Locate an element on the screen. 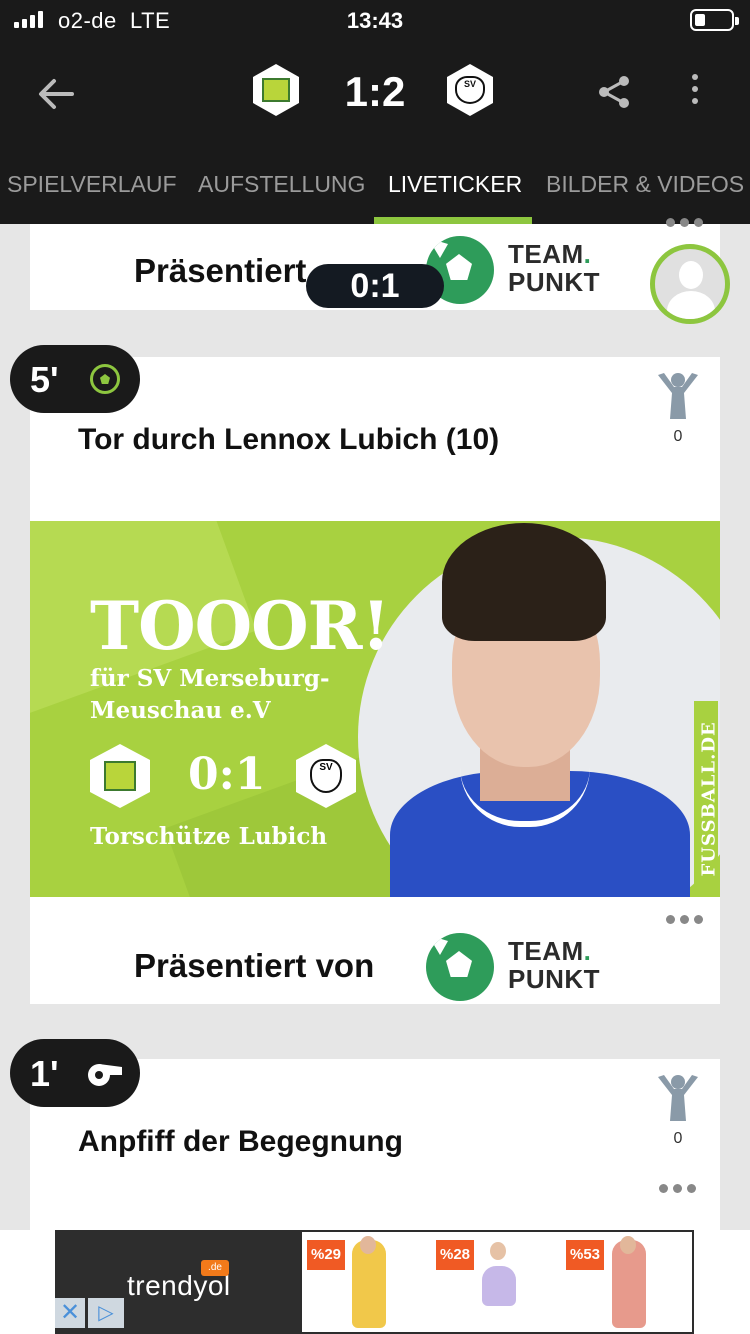  goal-scorer: Torschütze Lubich is located at coordinates (209, 836).